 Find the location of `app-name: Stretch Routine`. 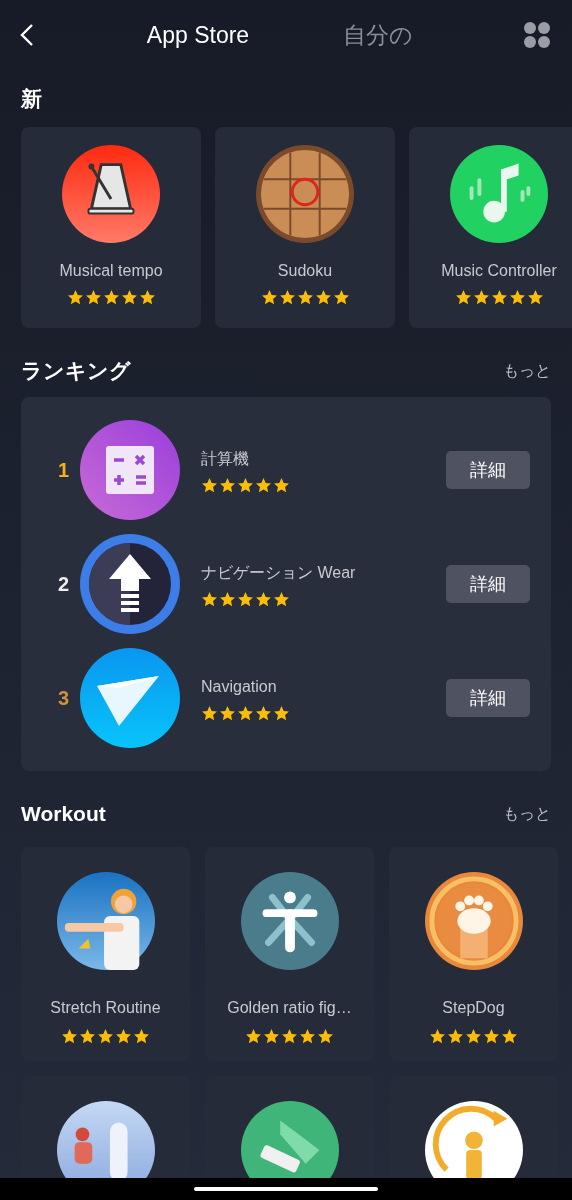

app-name: Stretch Routine is located at coordinates (105, 1007).